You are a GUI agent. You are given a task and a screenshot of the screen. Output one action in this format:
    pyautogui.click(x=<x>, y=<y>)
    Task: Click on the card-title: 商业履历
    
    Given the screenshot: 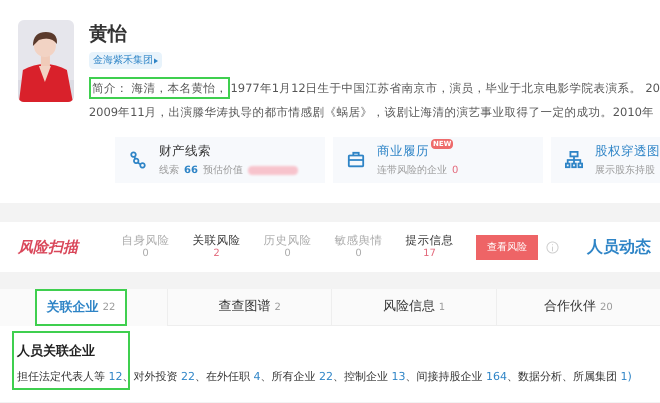 What is the action you would take?
    pyautogui.click(x=403, y=151)
    